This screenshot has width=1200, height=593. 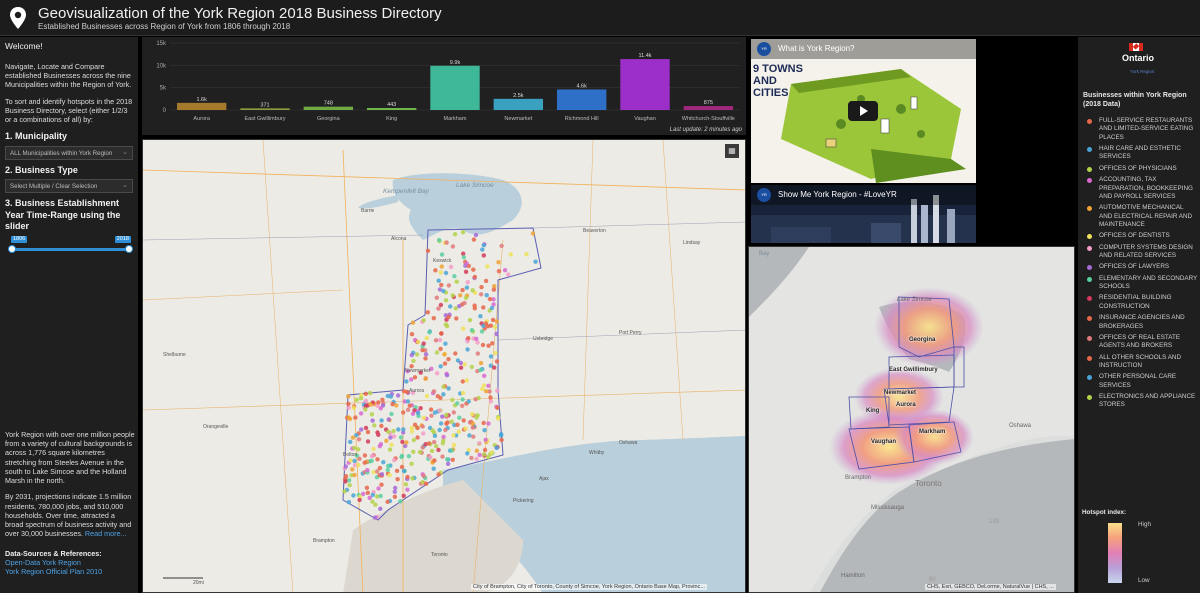 I want to click on legend-item: OFFICES OF LAWYERS, so click(x=1140, y=267).